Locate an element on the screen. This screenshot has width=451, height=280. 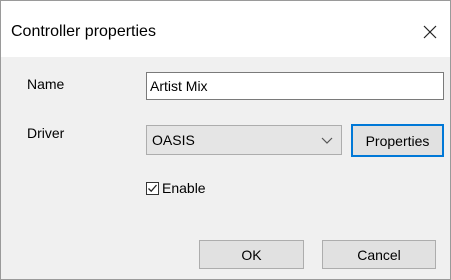
name-input is located at coordinates (295, 86).